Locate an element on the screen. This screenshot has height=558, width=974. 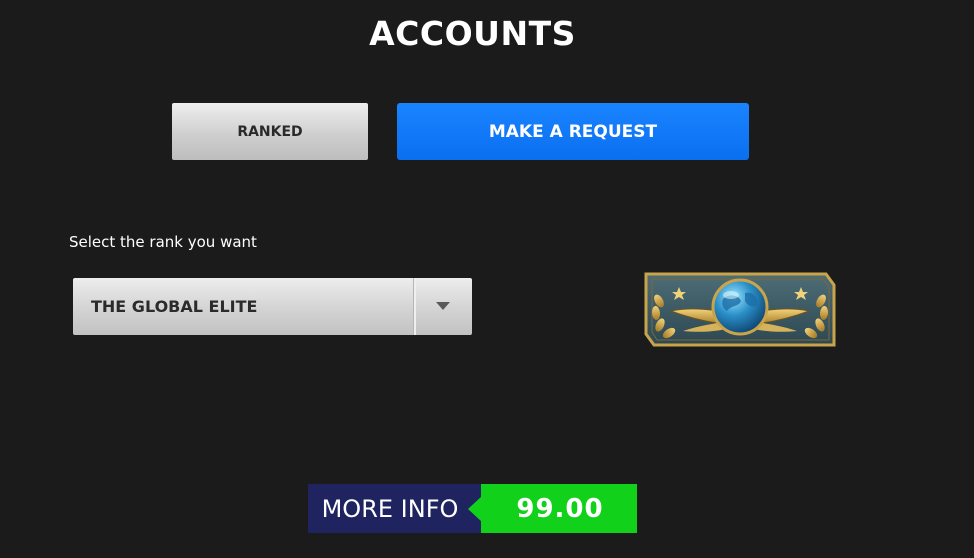
price-value: 99.00 is located at coordinates (560, 508).